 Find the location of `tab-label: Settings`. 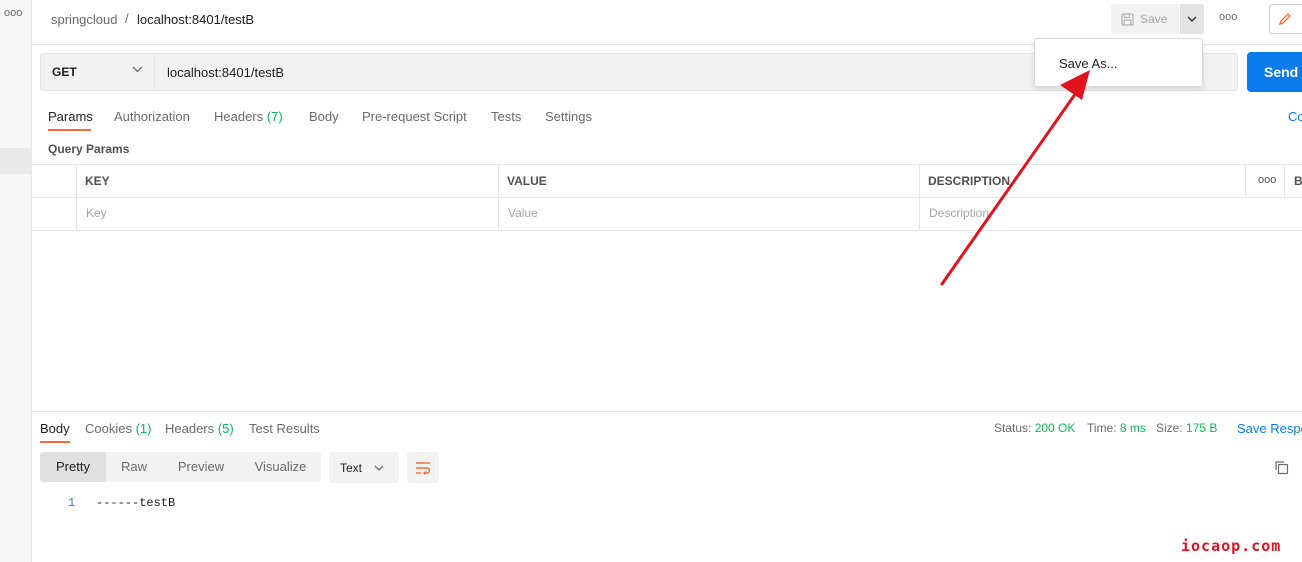

tab-label: Settings is located at coordinates (568, 116).